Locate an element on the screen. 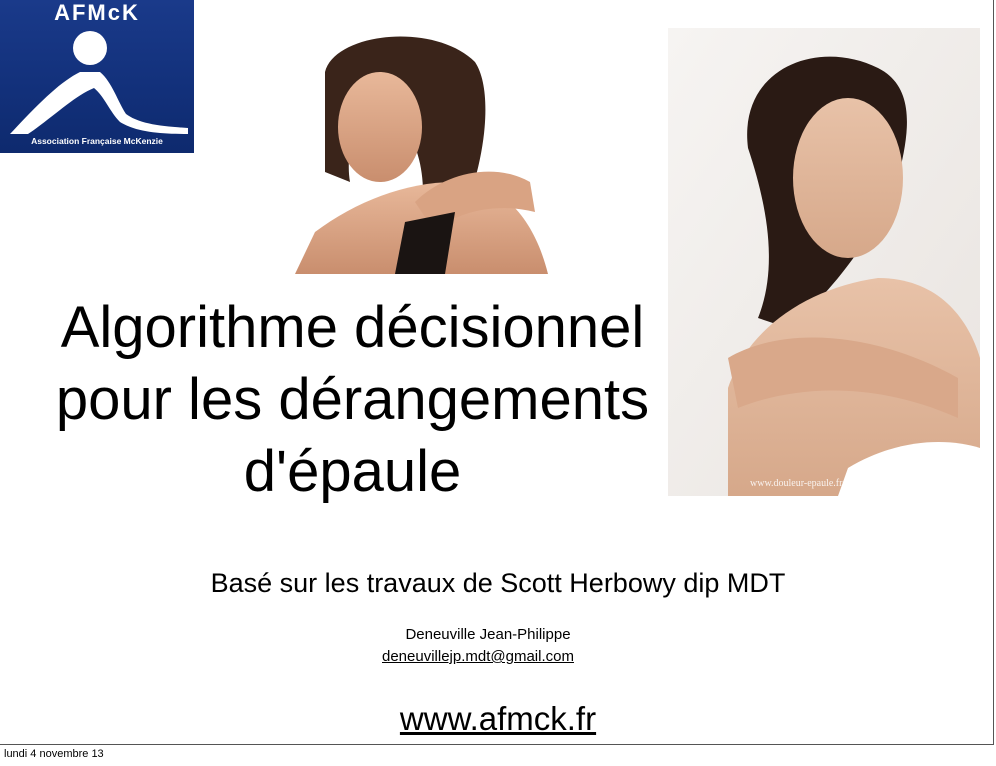 The image size is (996, 766). title-line-2: pour les dérangements is located at coordinates (352, 399).